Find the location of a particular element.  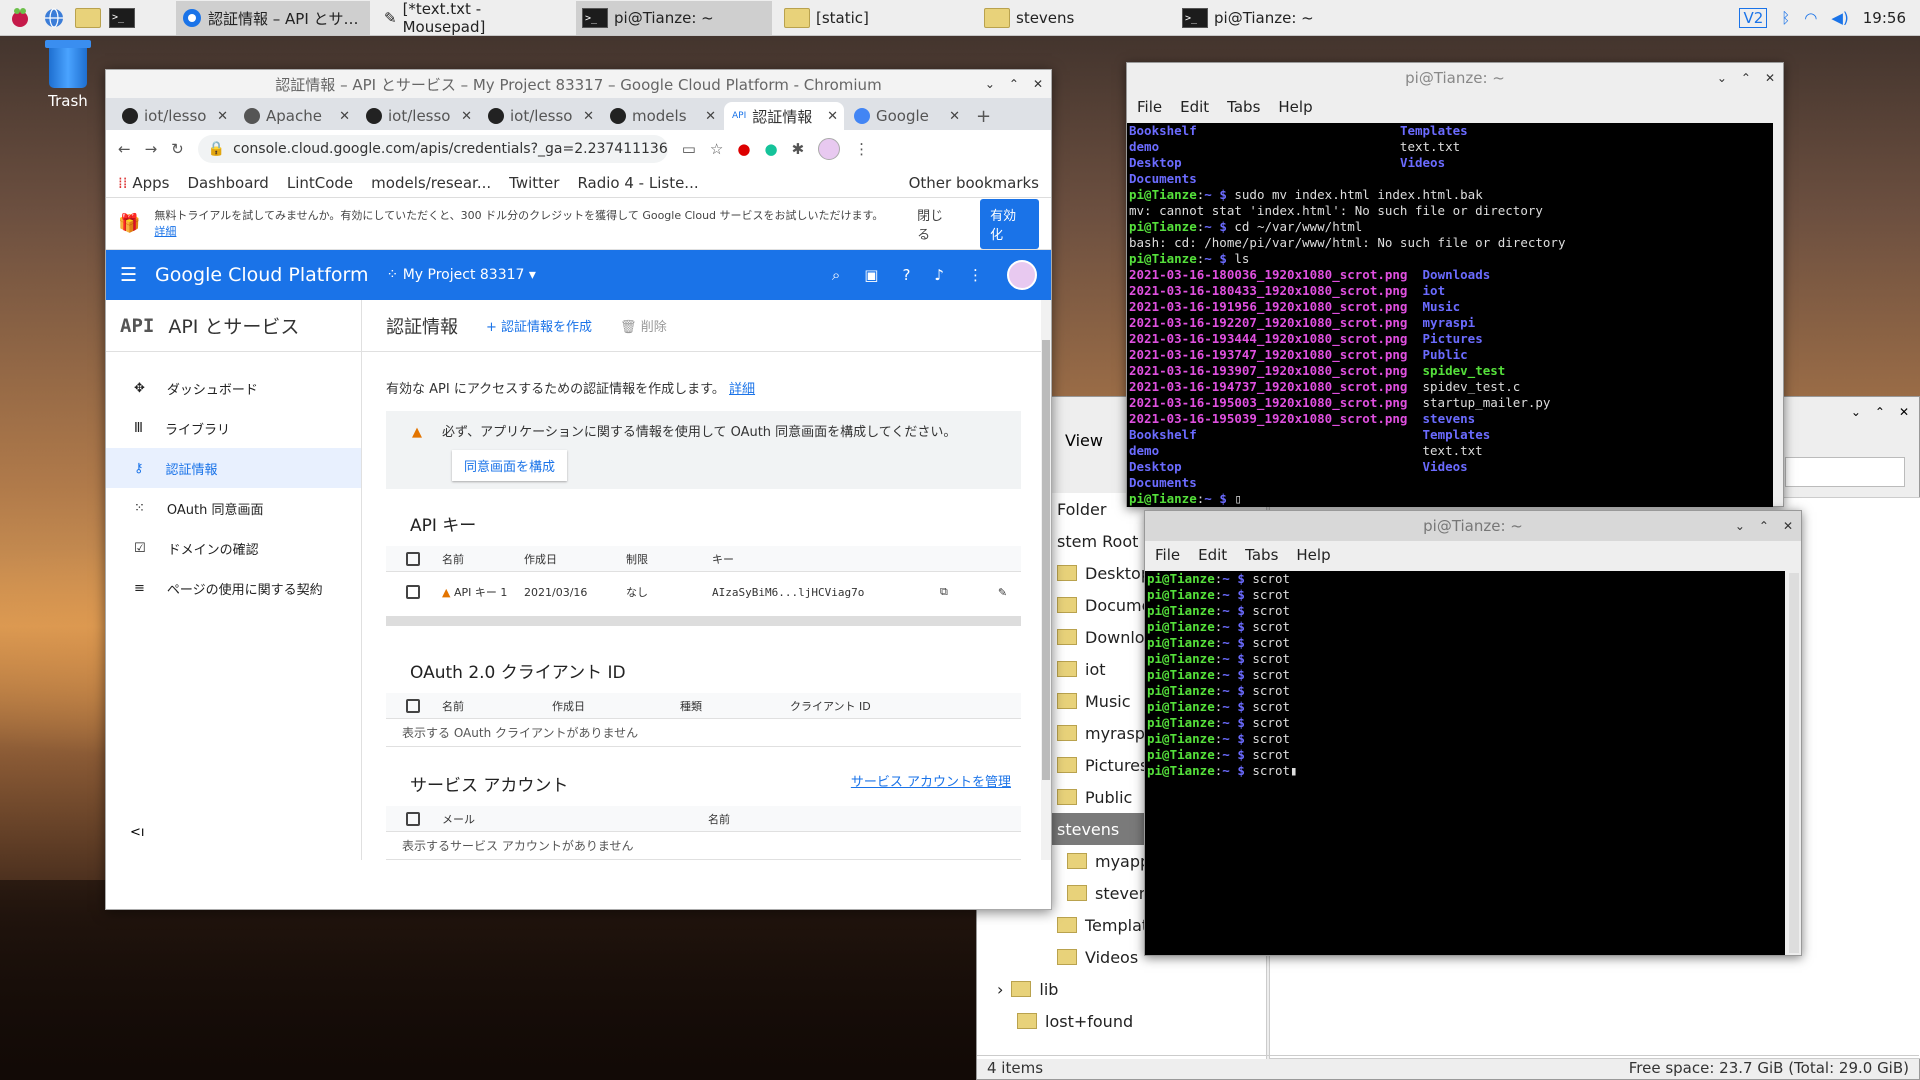

puzzle-icon: ✱ is located at coordinates (798, 149).